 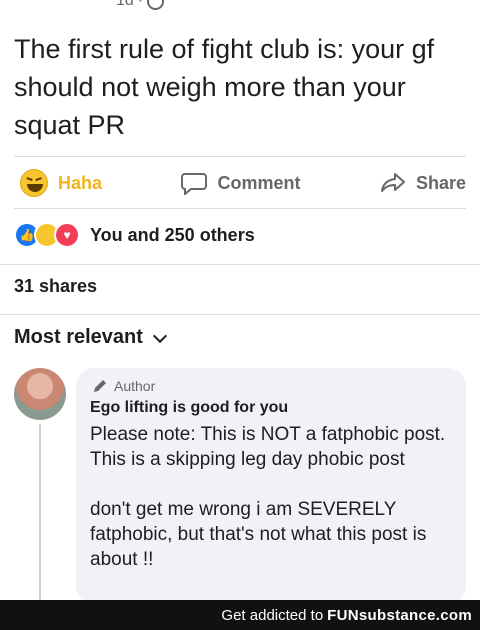 What do you see at coordinates (160, 335) in the screenshot?
I see `chevron-down-icon` at bounding box center [160, 335].